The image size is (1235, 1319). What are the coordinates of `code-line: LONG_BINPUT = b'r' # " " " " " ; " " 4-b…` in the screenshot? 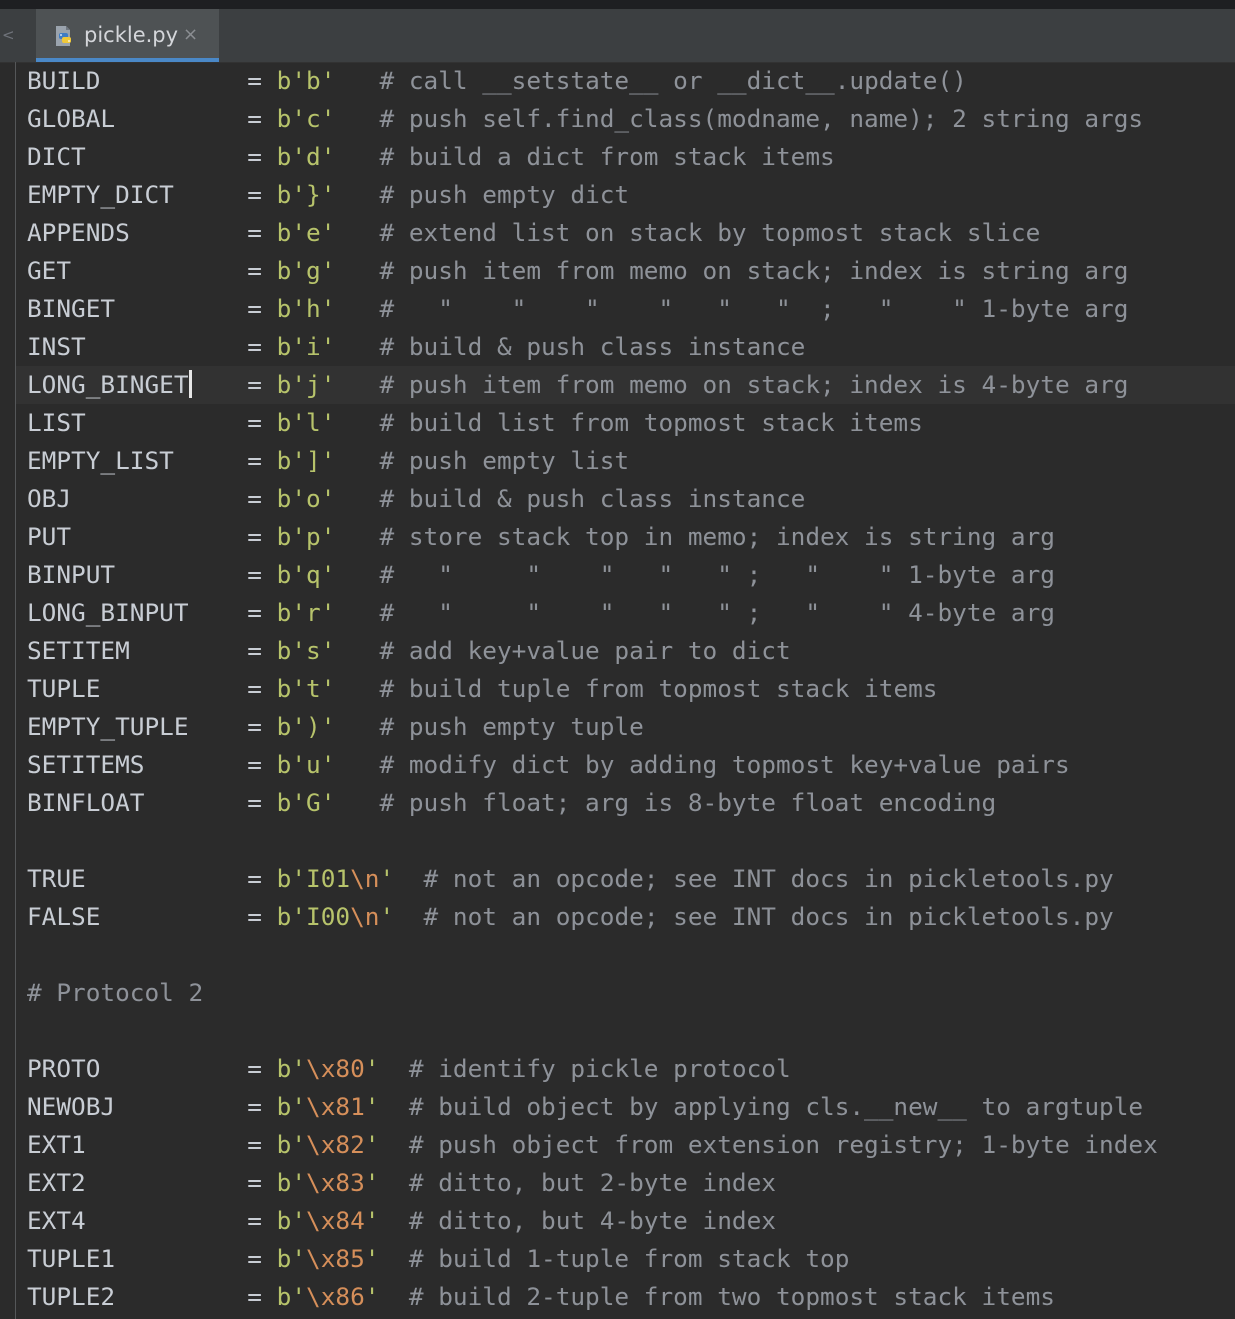 It's located at (625, 613).